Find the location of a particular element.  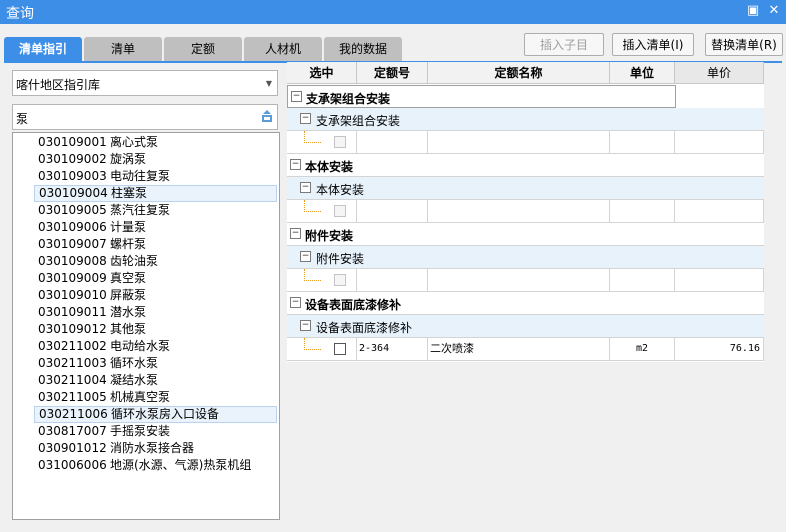

list-item: 030109005 蒸汽往复泵 is located at coordinates (155, 210).